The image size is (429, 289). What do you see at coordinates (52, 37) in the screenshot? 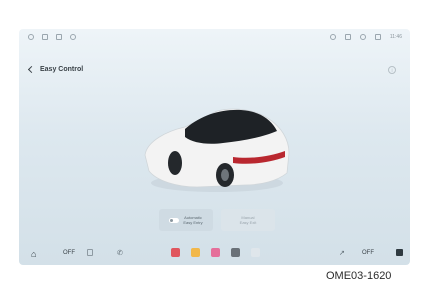
I see `status-icons-left` at bounding box center [52, 37].